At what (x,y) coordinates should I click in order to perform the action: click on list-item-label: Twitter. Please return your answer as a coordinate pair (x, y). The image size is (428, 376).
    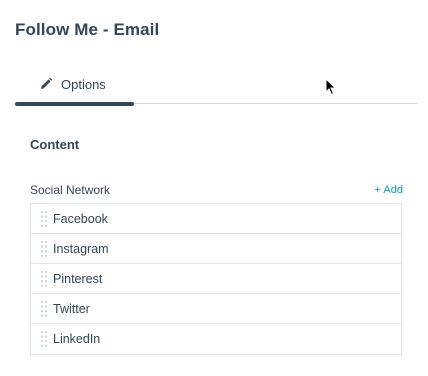
    Looking at the image, I should click on (71, 308).